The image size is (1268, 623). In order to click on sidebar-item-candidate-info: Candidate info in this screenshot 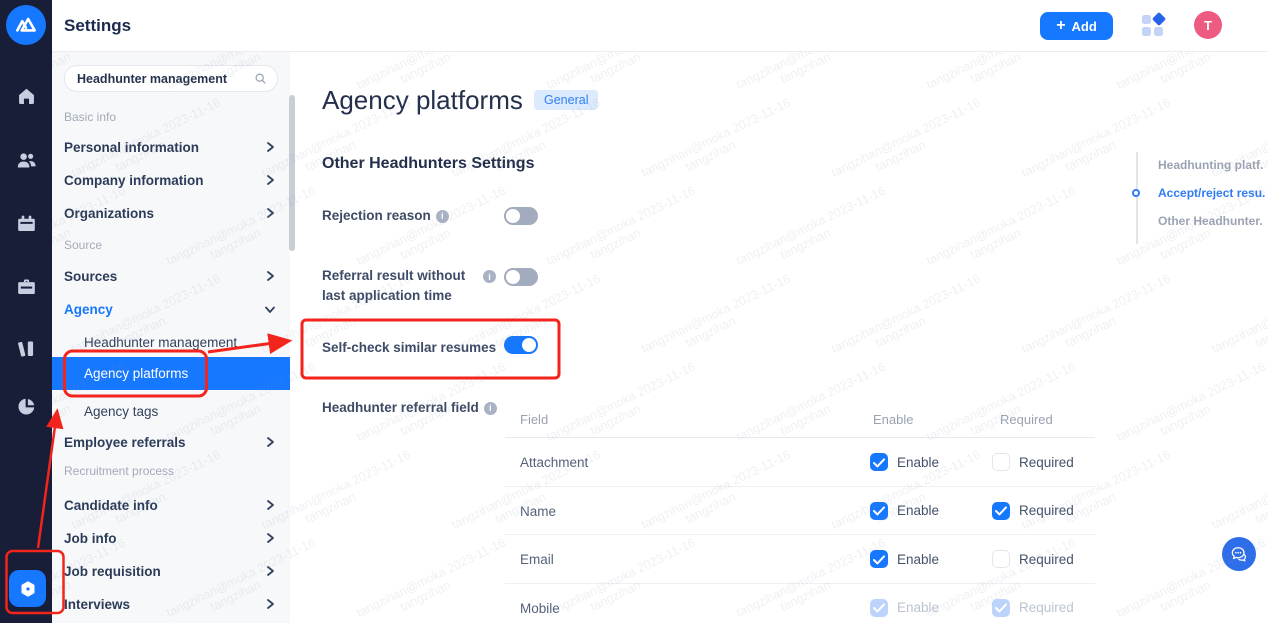, I will do `click(171, 505)`.